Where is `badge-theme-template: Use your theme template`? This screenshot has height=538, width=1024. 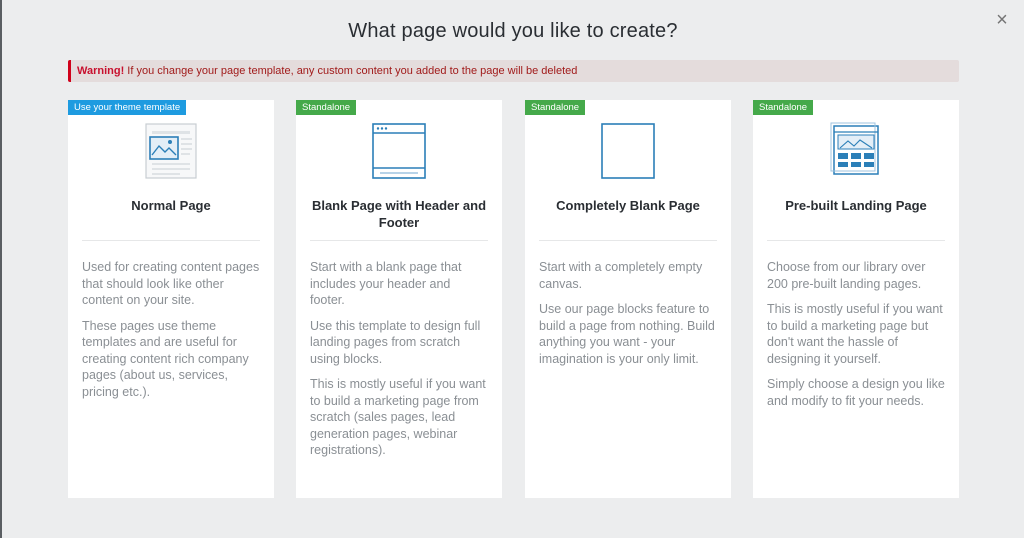 badge-theme-template: Use your theme template is located at coordinates (127, 107).